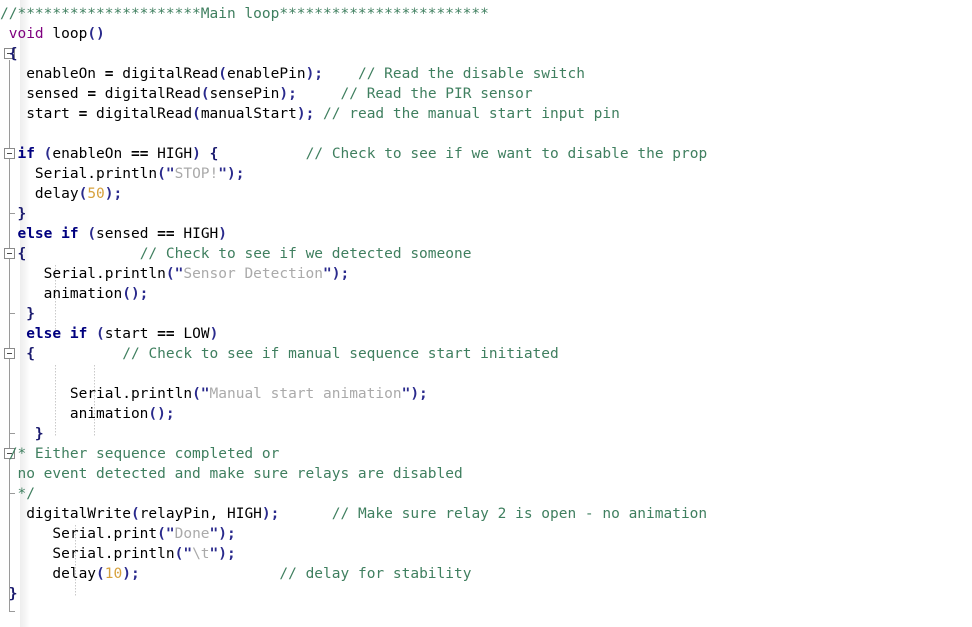 This screenshot has height=627, width=972. I want to click on code-line: /* Either sequence completed or, so click(140, 454).